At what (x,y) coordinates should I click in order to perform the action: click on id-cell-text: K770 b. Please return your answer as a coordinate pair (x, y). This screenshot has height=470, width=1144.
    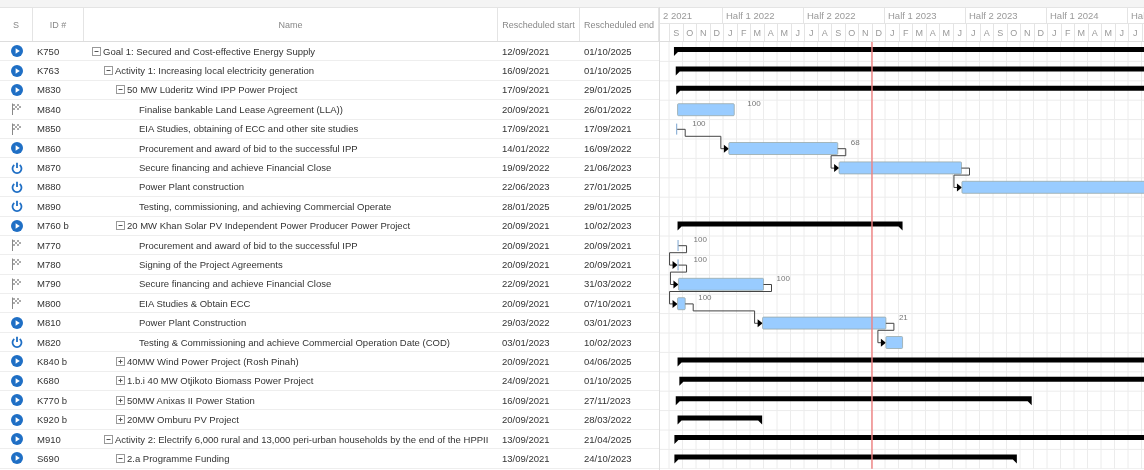
    Looking at the image, I should click on (52, 400).